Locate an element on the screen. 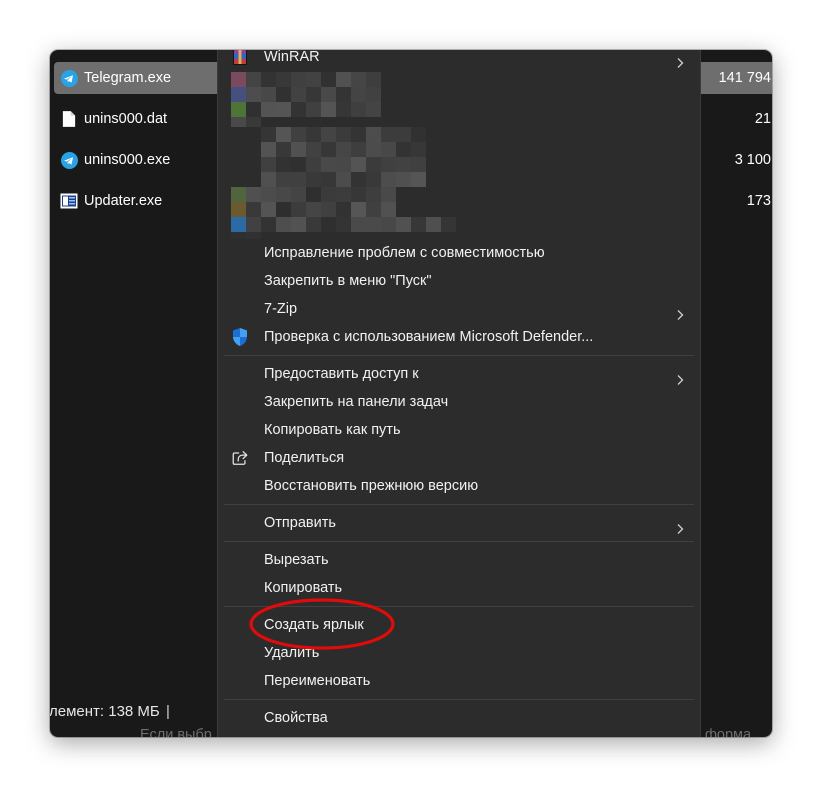 The width and height of the screenshot is (822, 787). menu-item-label: Предоставить доступ к is located at coordinates (341, 374).